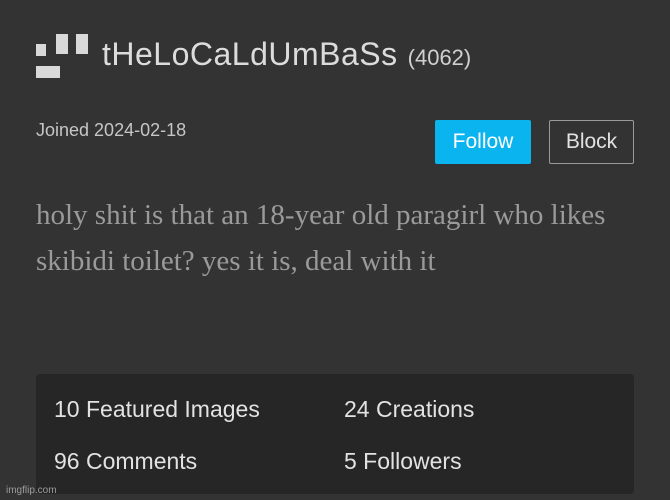 The width and height of the screenshot is (670, 500). Describe the element at coordinates (403, 461) in the screenshot. I see `stat-followers: 5 Followers` at that location.